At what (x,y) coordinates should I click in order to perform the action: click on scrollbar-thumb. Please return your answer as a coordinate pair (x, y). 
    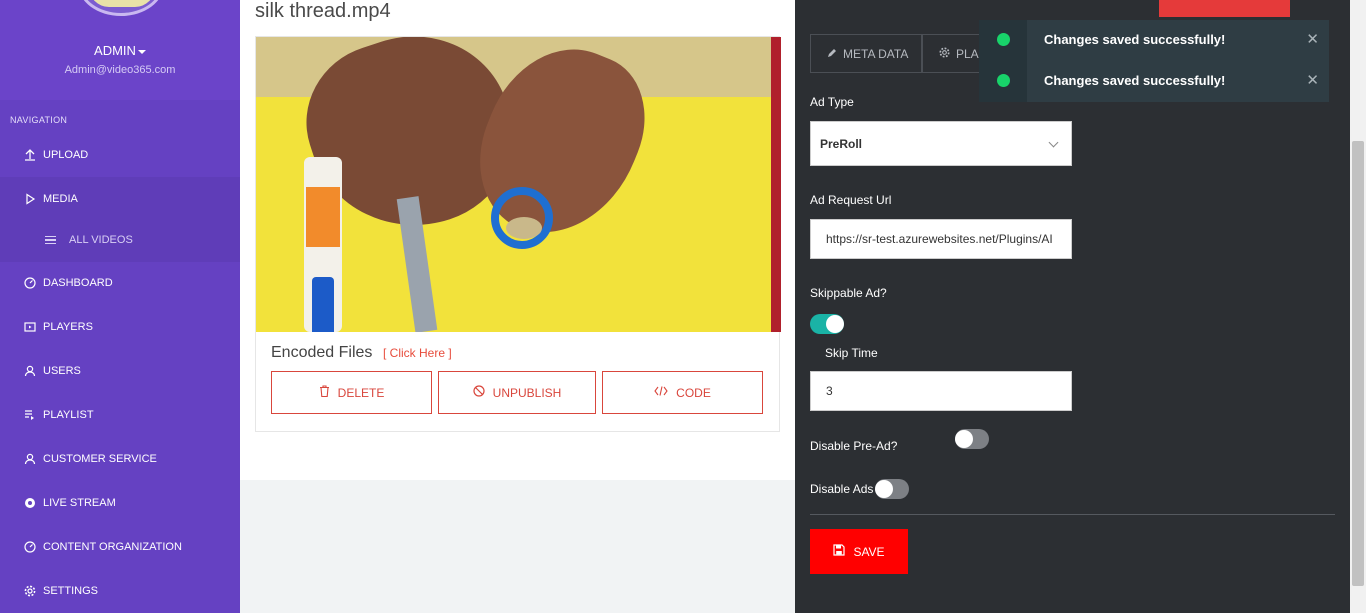
    Looking at the image, I should click on (1358, 363).